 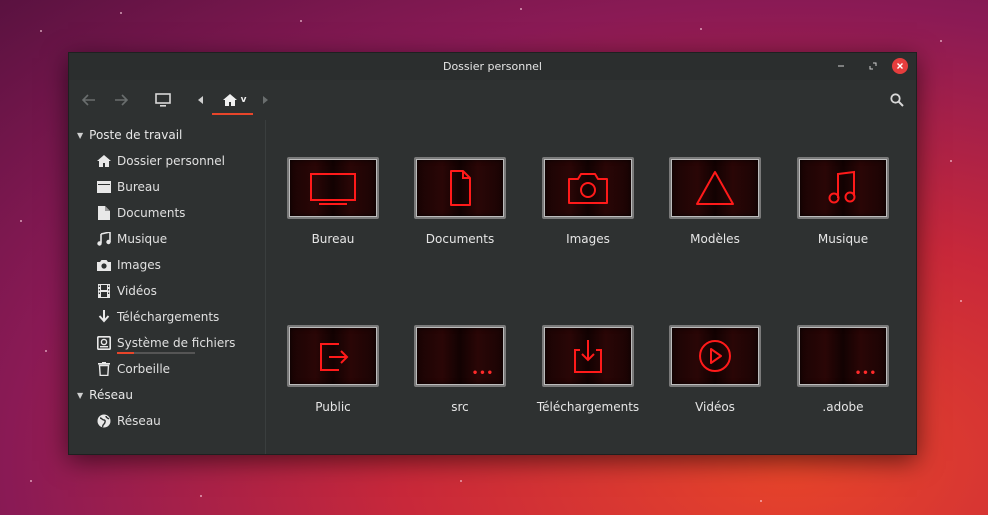 I want to click on arrow-left-icon, so click(x=88, y=100).